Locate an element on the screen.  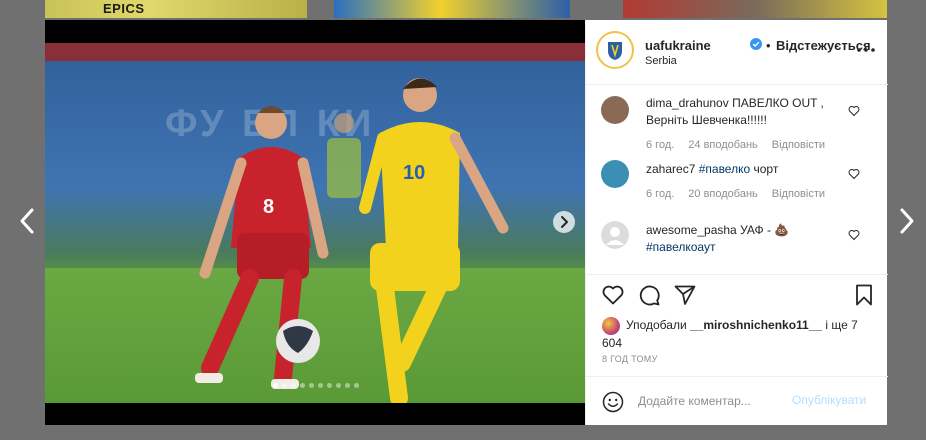
next-post-arrow-icon is located at coordinates (906, 221).